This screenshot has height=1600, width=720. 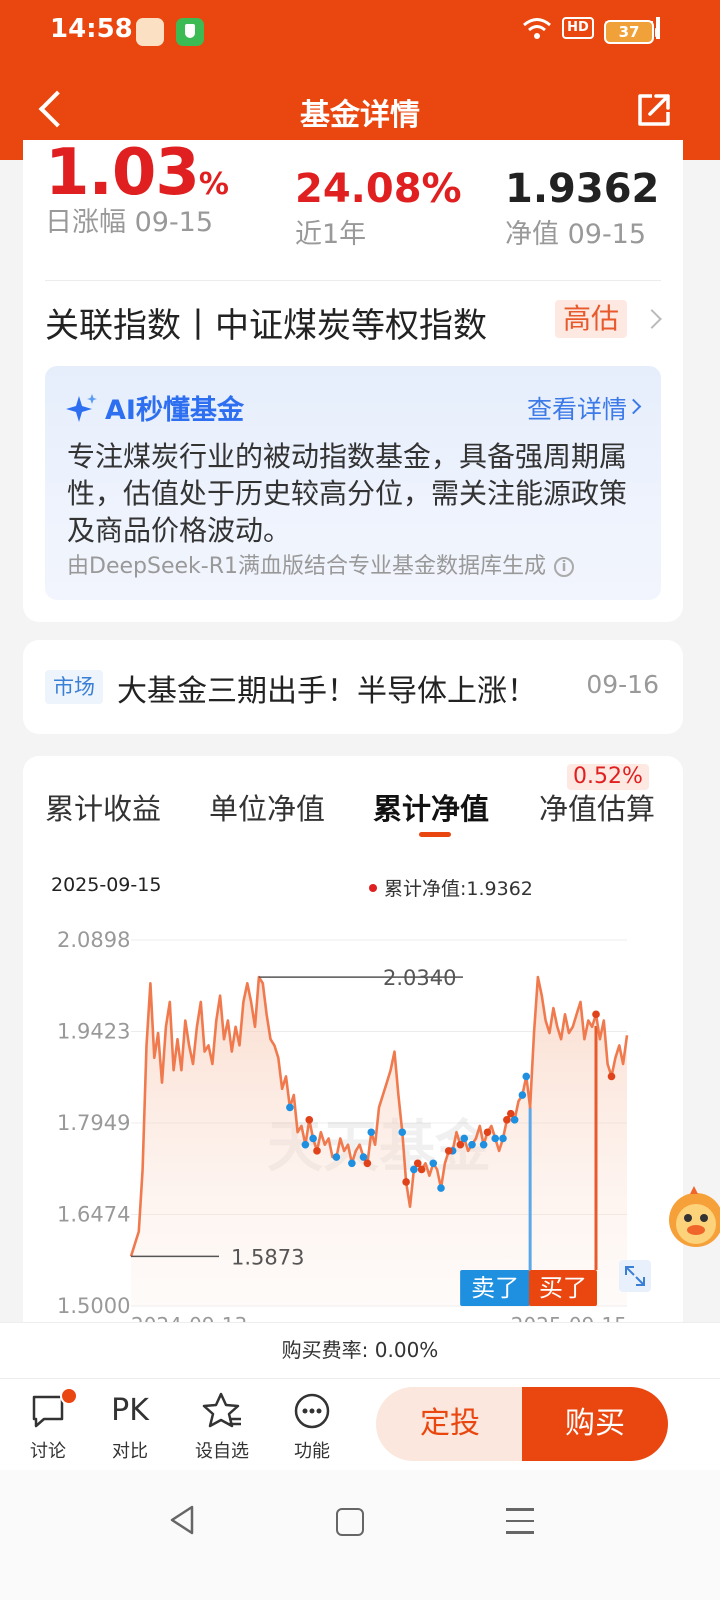 I want to click on tab-nav-estimate: 净值估算, so click(x=597, y=807).